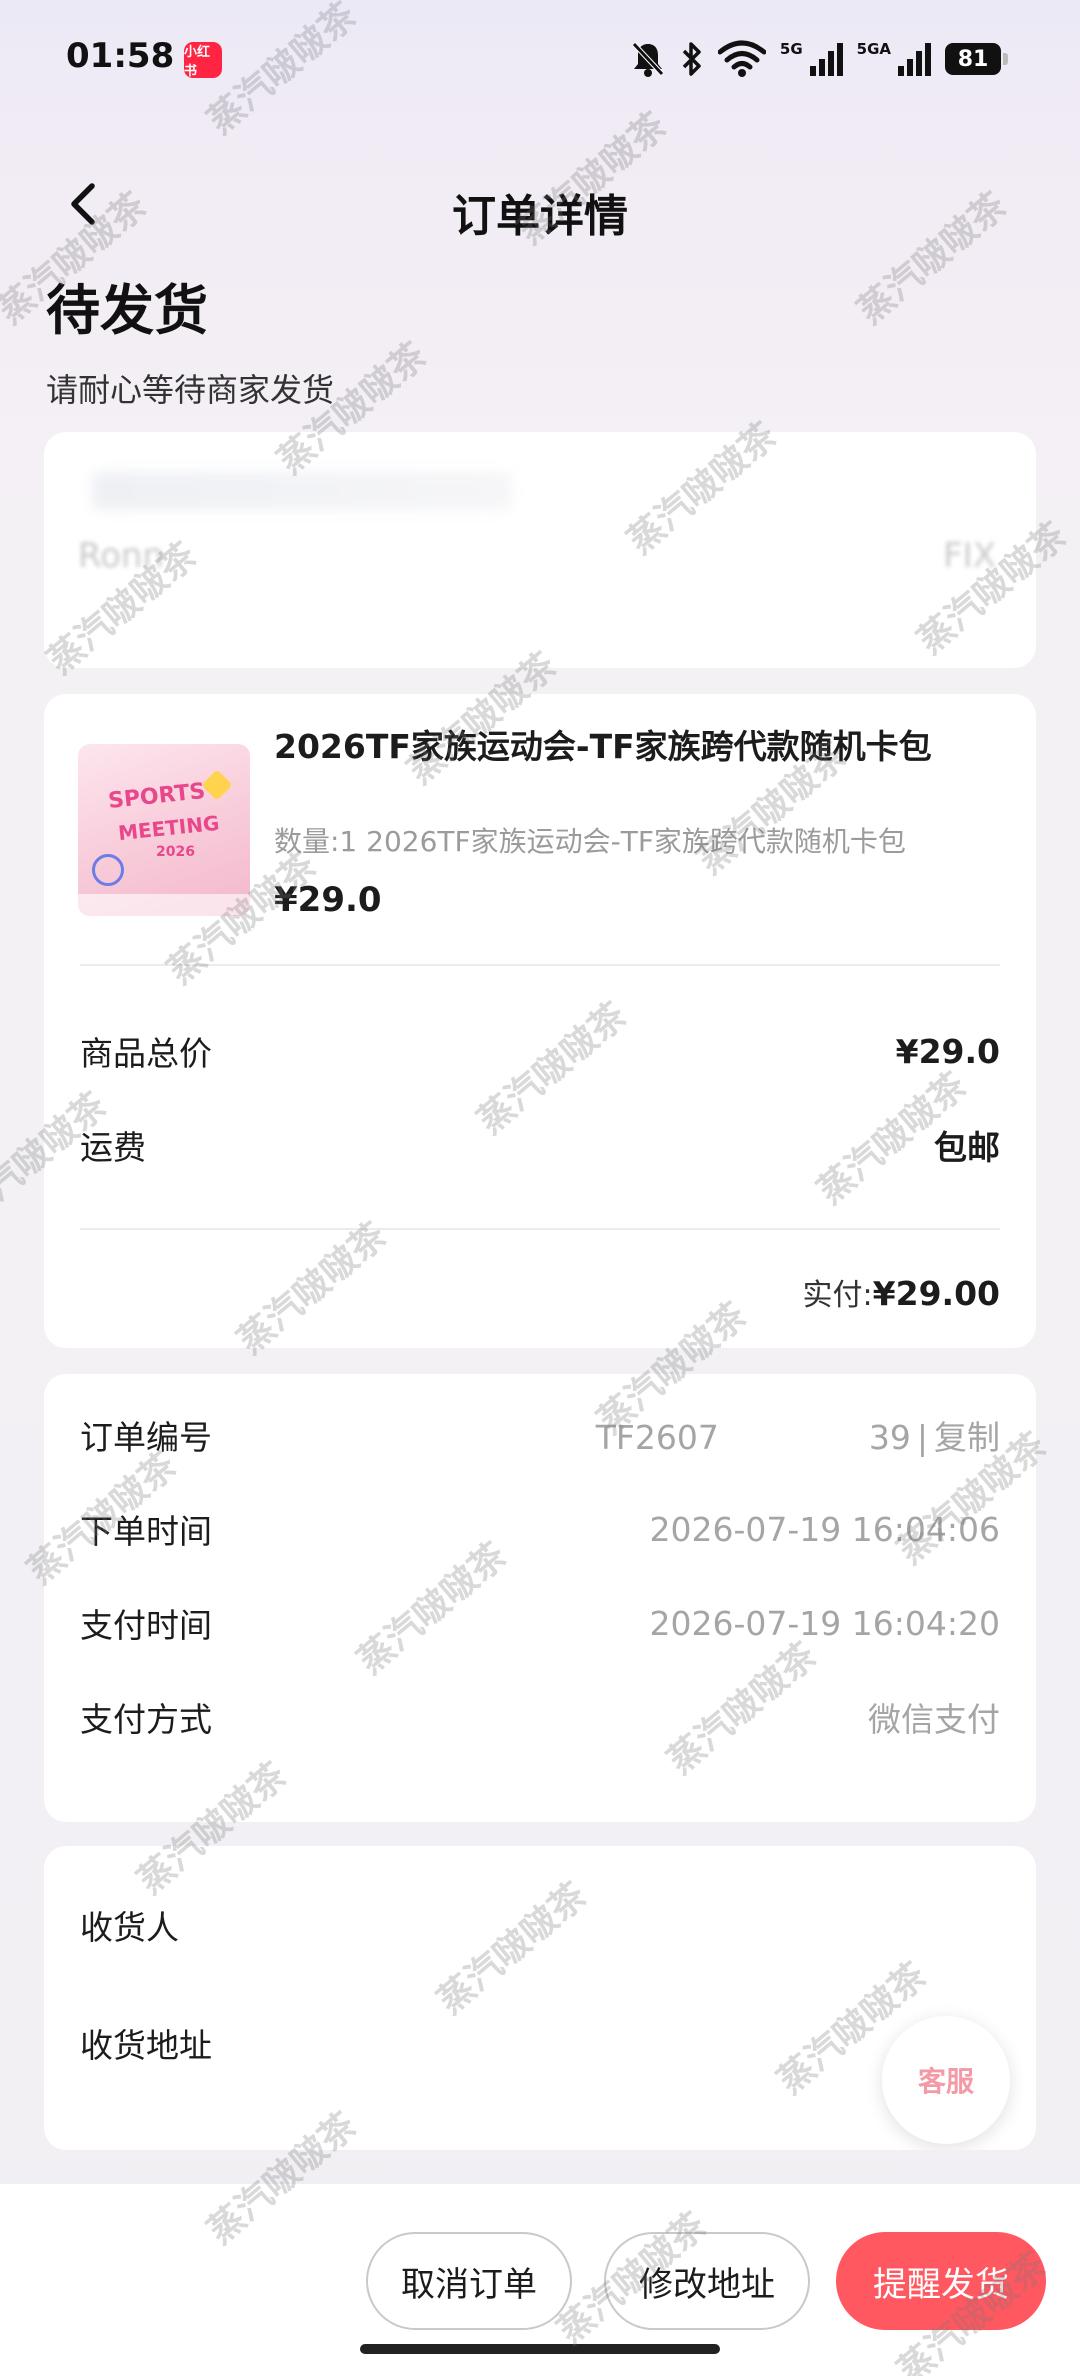 This screenshot has height=2376, width=1080. I want to click on signal-icon, so click(826, 59).